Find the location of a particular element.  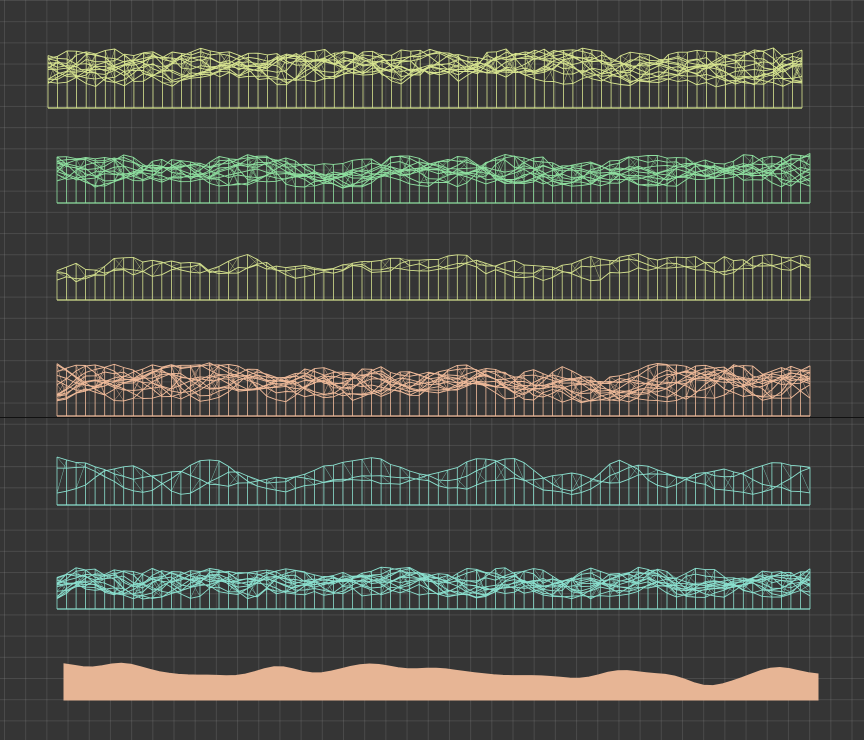

terrain-surface is located at coordinates (441, 681).